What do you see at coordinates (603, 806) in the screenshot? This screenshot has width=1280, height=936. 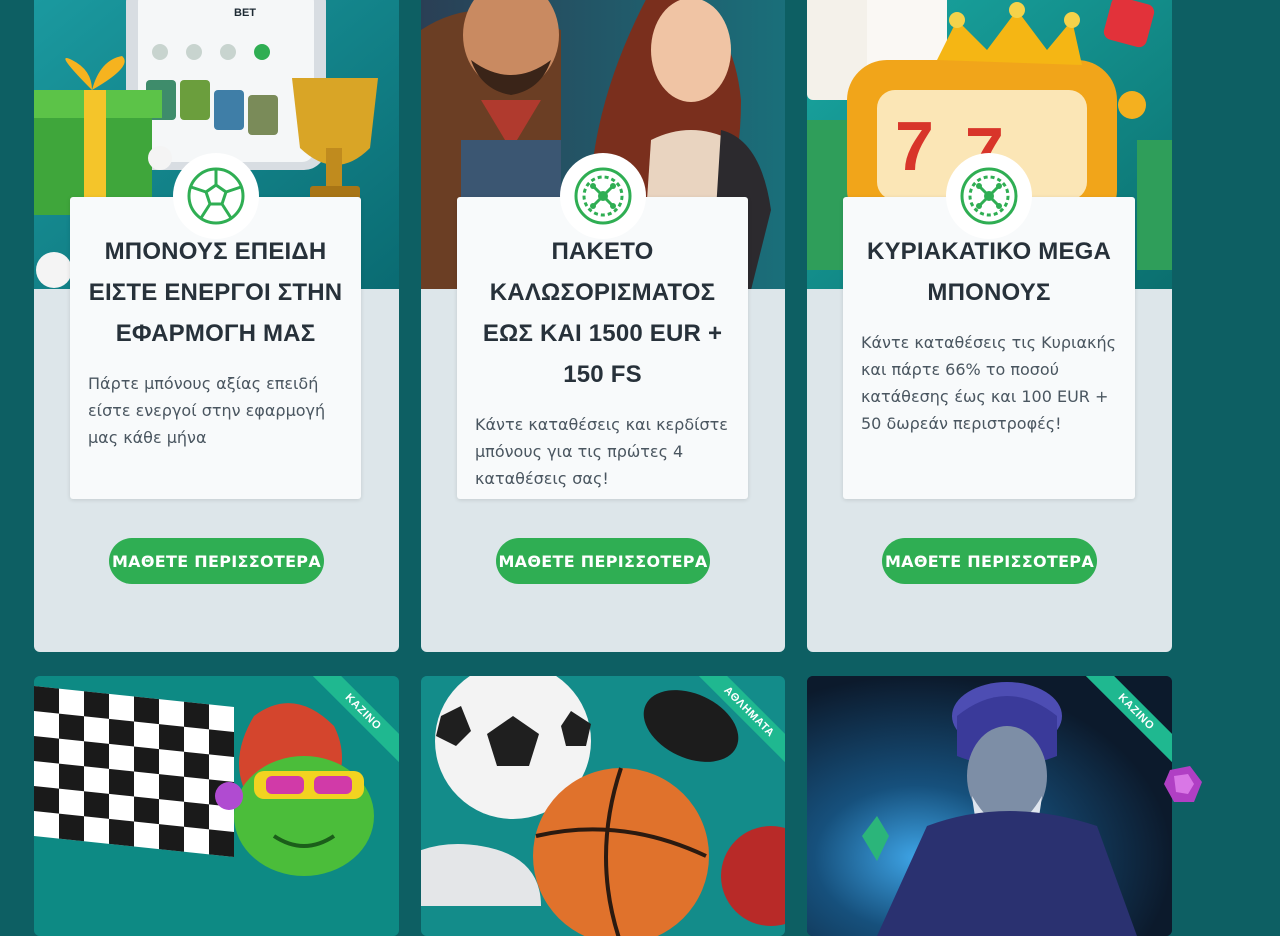 I see `promo-card: ΑΘΛΗΜΑΤΑ` at bounding box center [603, 806].